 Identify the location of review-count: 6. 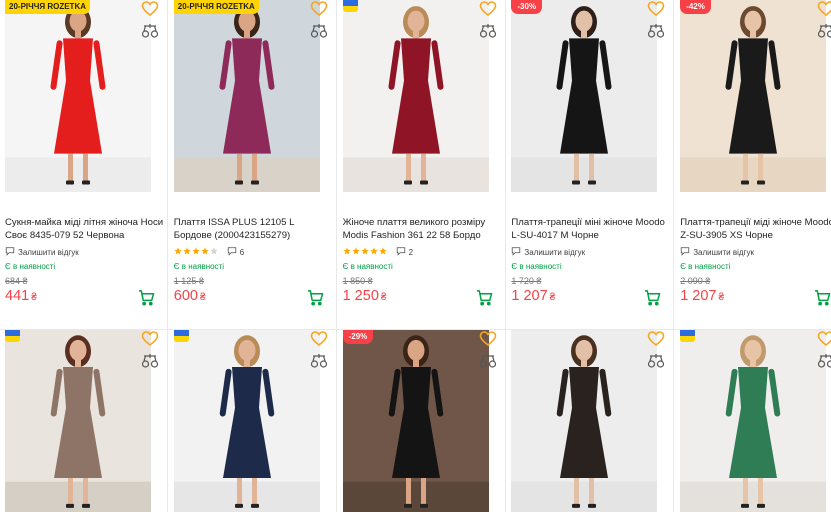
(242, 252).